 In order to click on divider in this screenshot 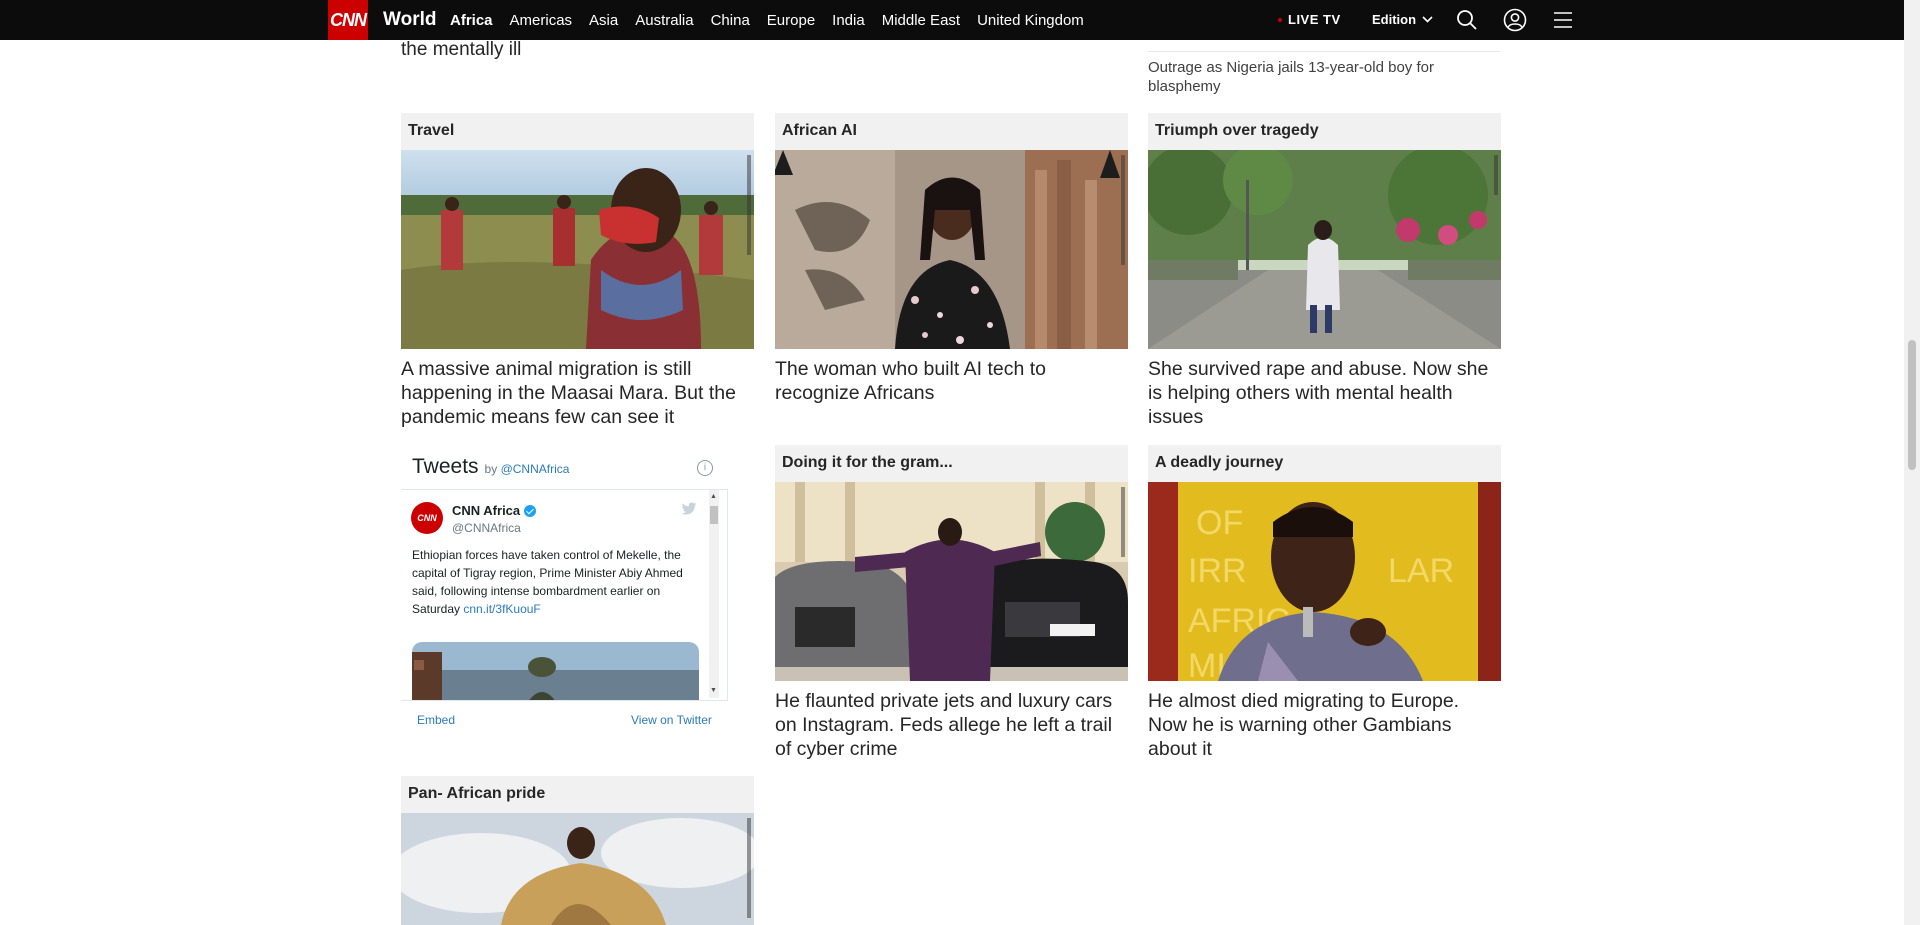, I will do `click(1324, 51)`.